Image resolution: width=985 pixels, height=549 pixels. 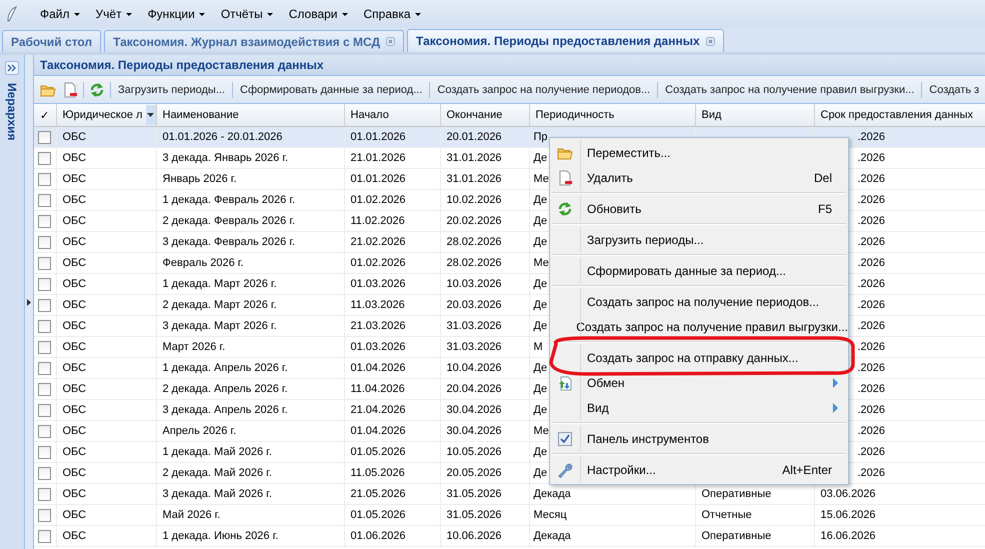 What do you see at coordinates (699, 469) in the screenshot?
I see `menu-item: Настройки... Alt+Enter` at bounding box center [699, 469].